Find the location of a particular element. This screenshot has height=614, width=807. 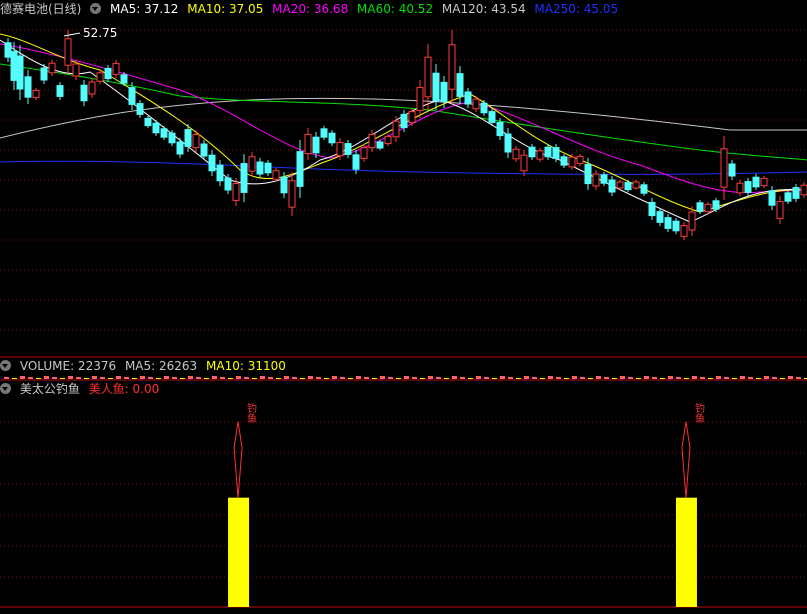

indicator-title: 美太公钓鱼 is located at coordinates (49, 389).